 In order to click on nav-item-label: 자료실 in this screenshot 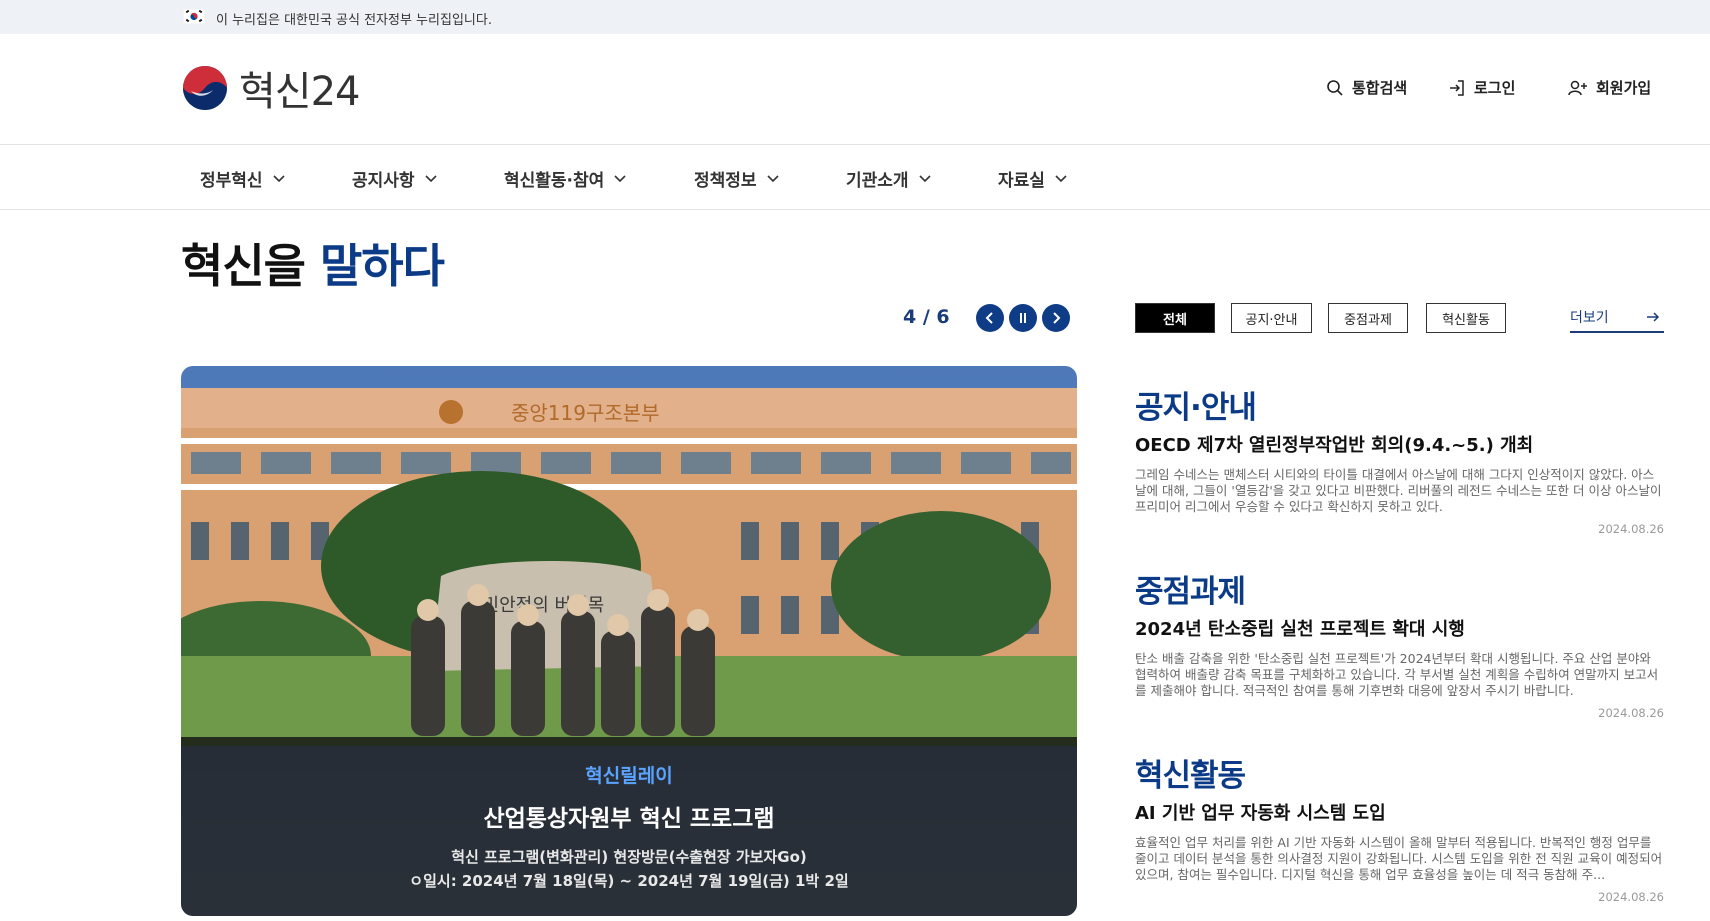, I will do `click(1021, 181)`.